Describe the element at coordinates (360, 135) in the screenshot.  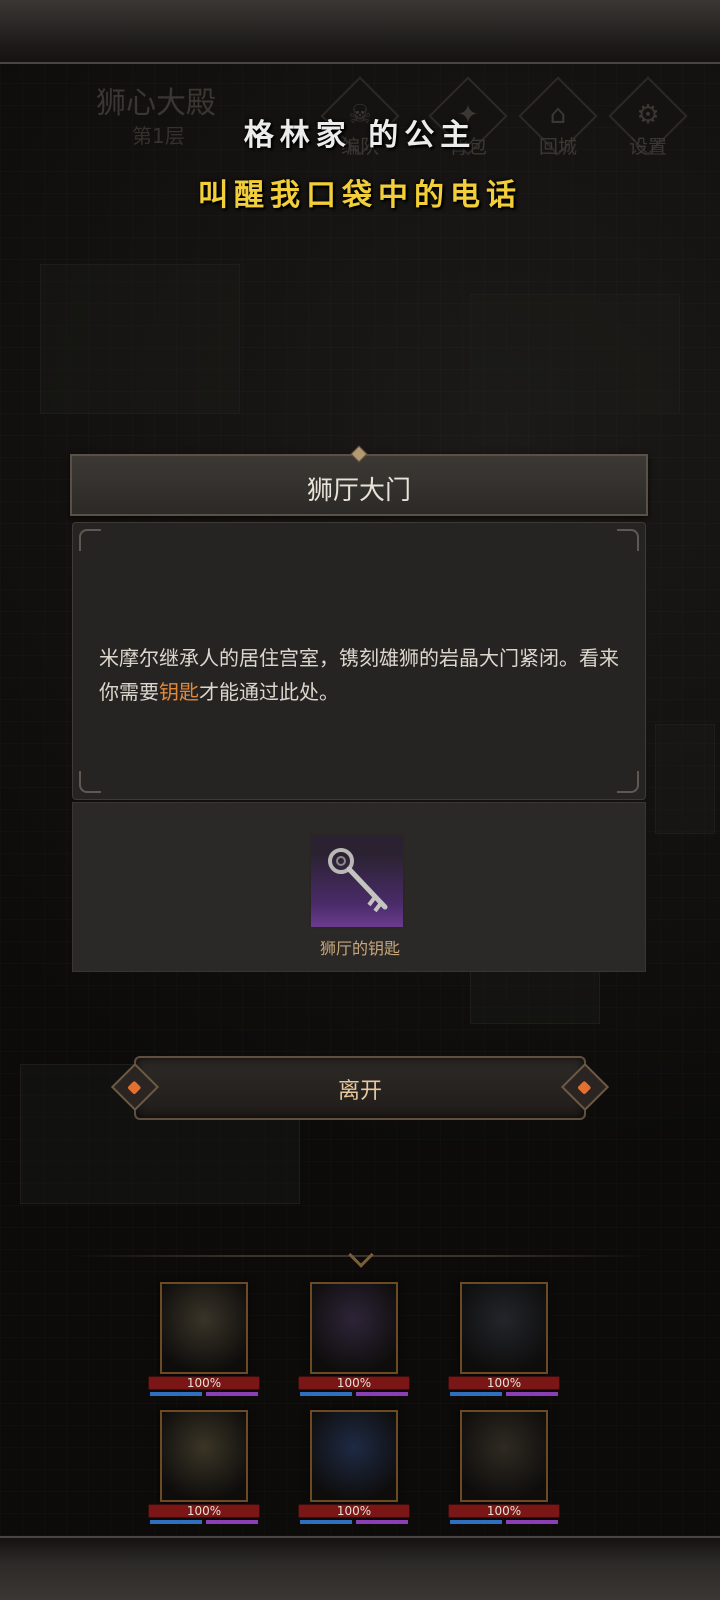
I see `lyric-line-1: 格林家 的公主` at that location.